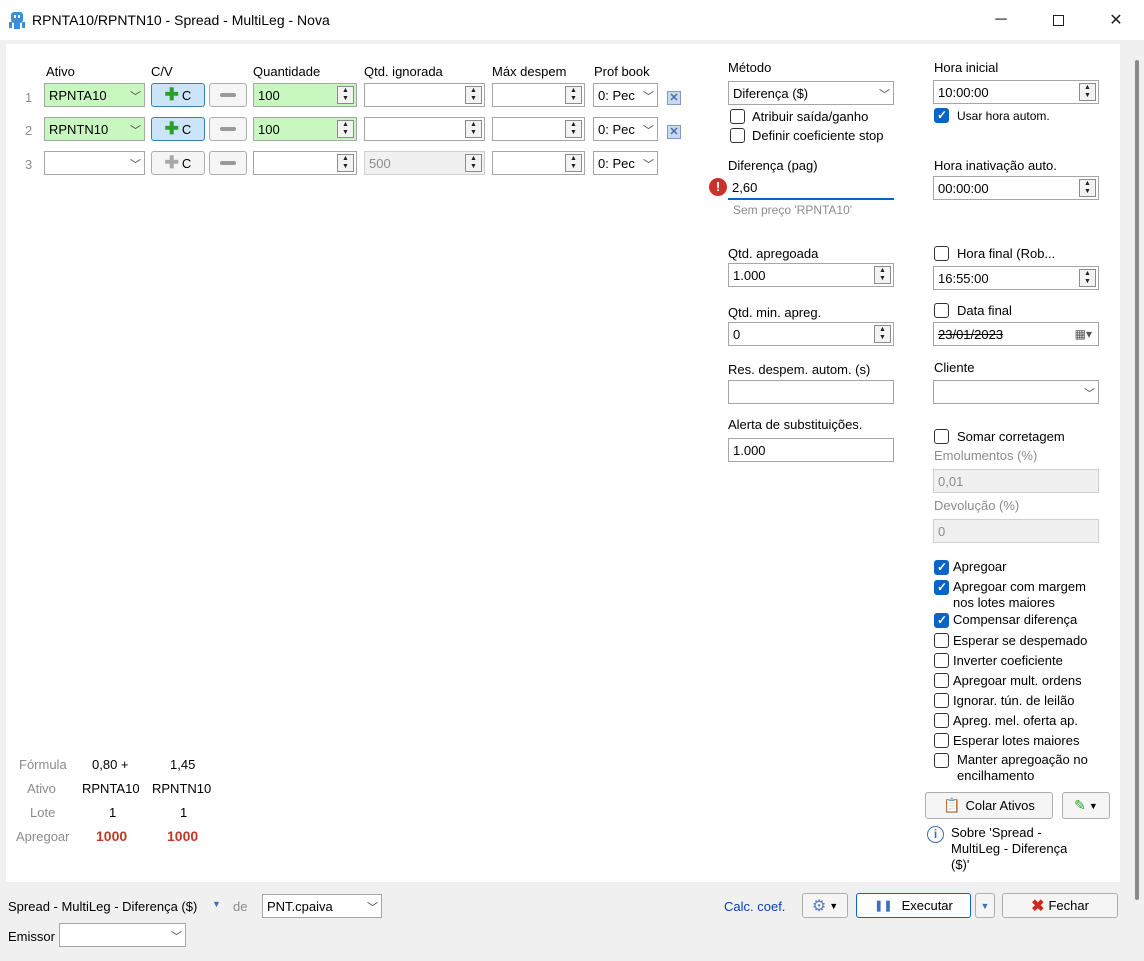 This screenshot has height=961, width=1144. Describe the element at coordinates (977, 505) in the screenshot. I see `devolucao-label: Devolução (%)` at that location.